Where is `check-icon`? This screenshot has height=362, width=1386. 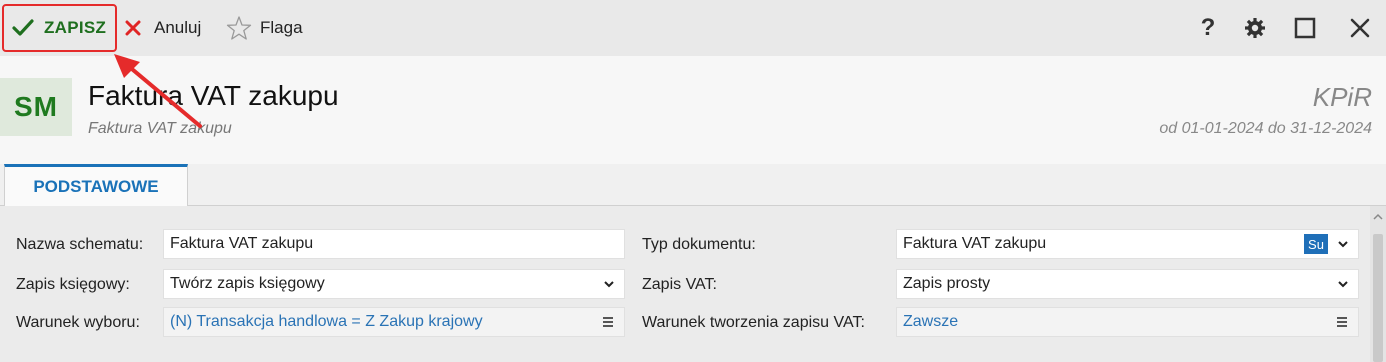
check-icon is located at coordinates (23, 27).